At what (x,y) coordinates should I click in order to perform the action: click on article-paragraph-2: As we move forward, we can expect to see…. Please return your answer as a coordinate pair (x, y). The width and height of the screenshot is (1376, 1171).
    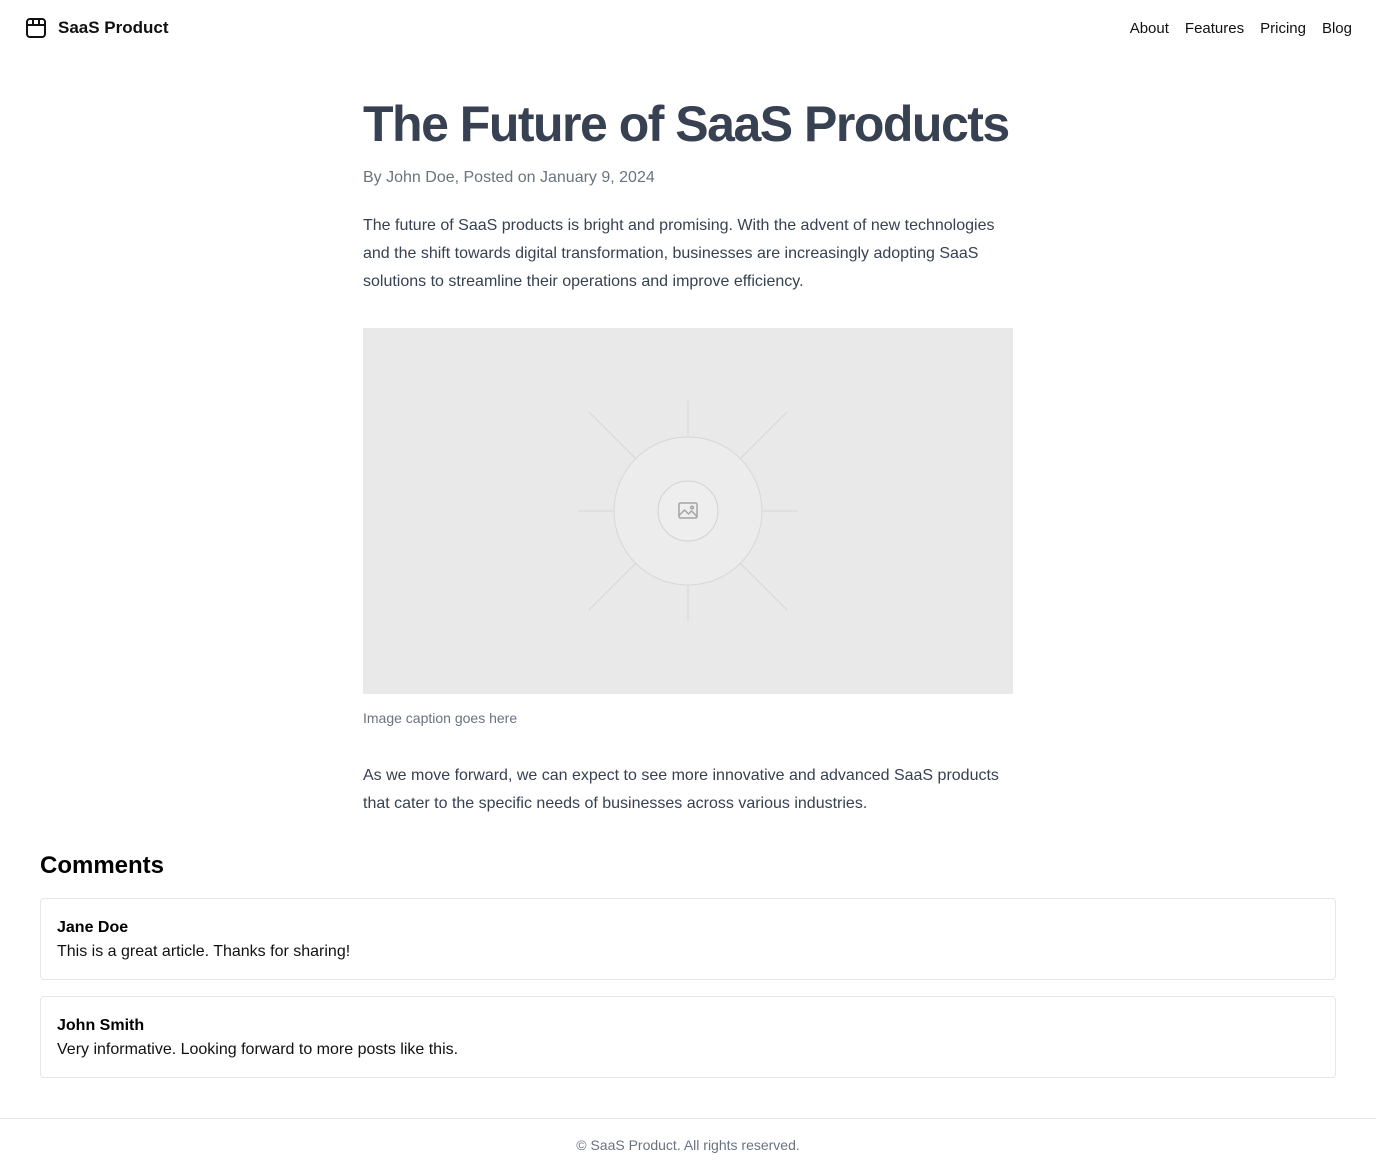
    Looking at the image, I should click on (681, 789).